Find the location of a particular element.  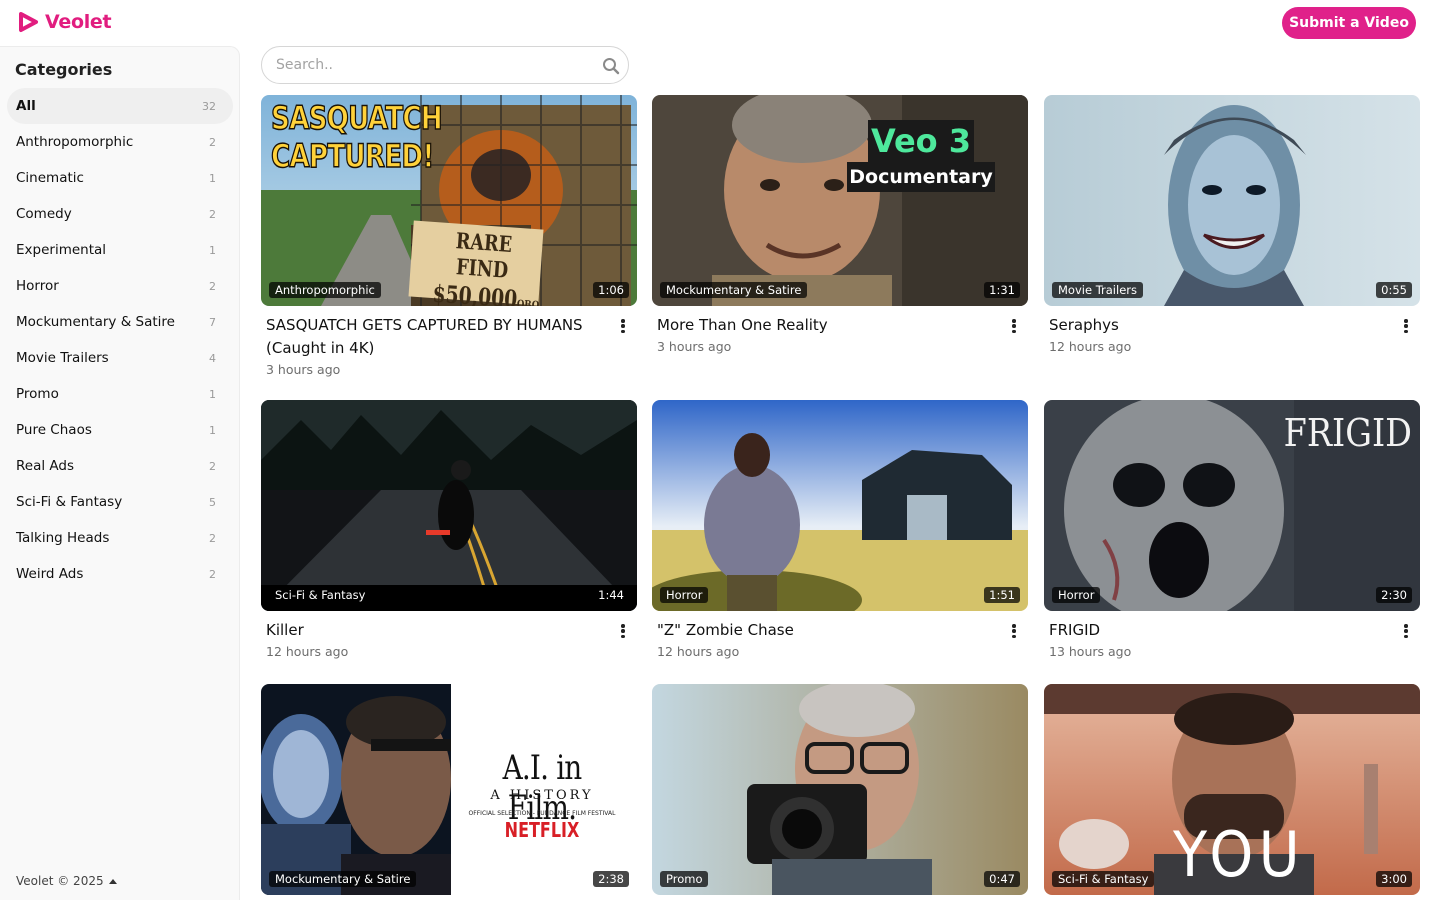

duration-badge: 1:06 is located at coordinates (611, 290).